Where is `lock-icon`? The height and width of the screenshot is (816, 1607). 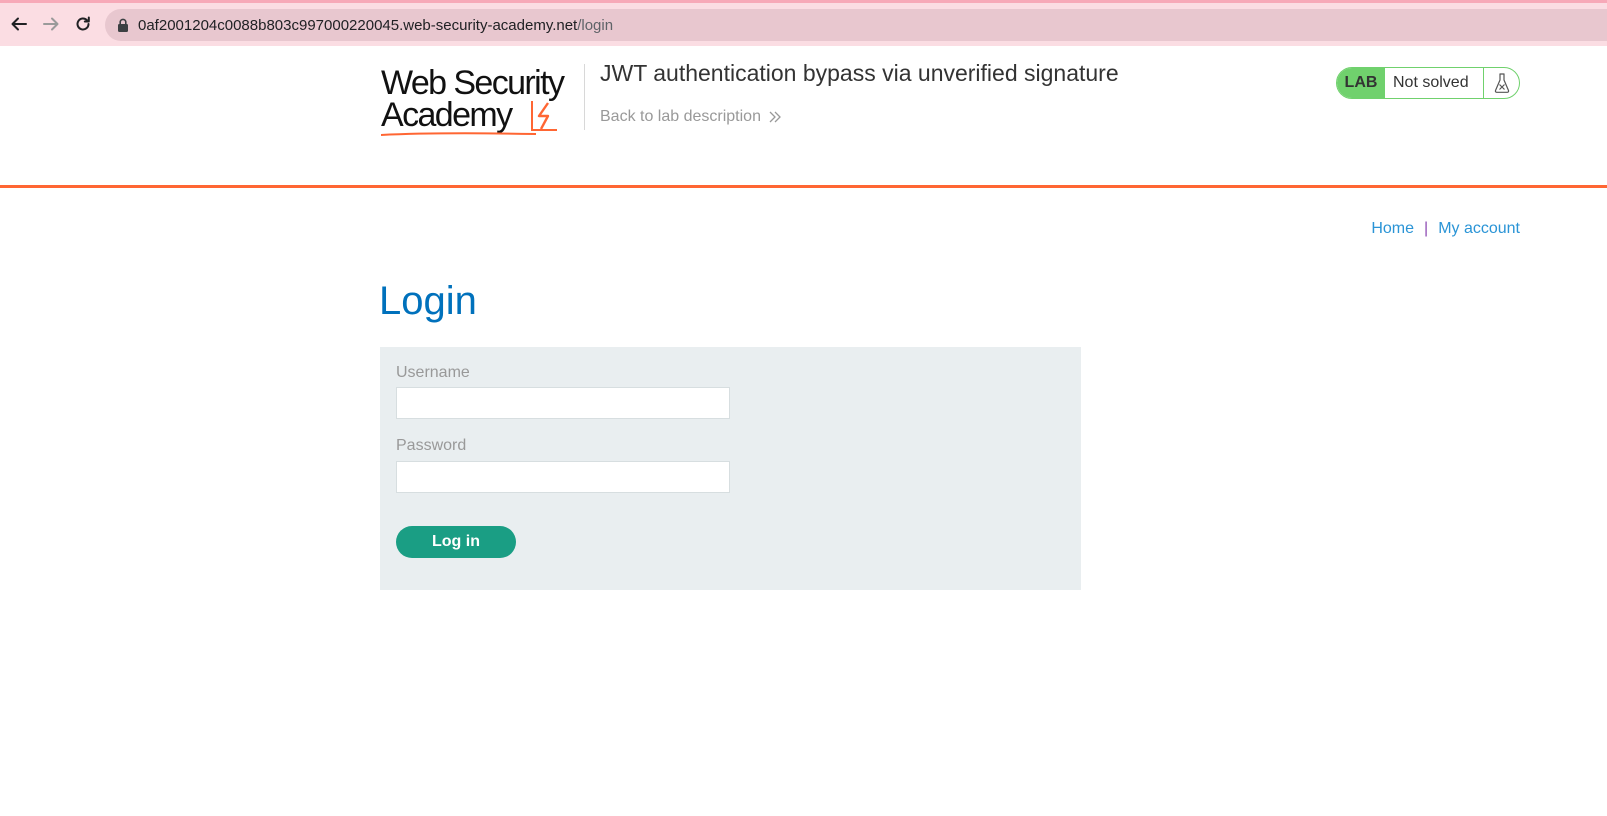 lock-icon is located at coordinates (123, 25).